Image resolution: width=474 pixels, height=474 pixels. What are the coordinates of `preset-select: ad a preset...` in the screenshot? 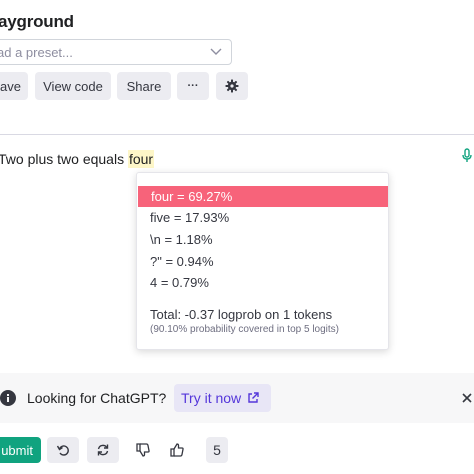 It's located at (116, 52).